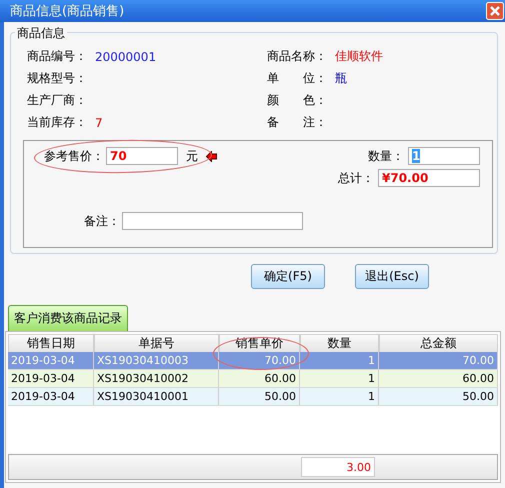  I want to click on field-value: 佳顺软件, so click(359, 56).